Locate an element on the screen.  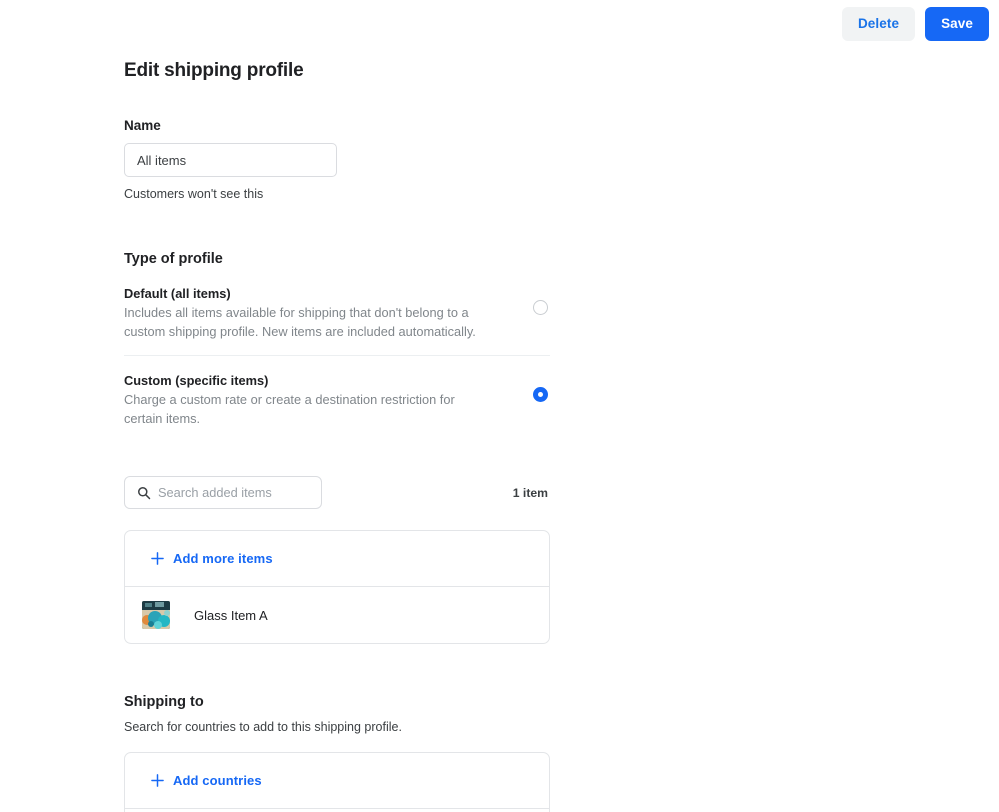
items-card: Add more items Glass Item A is located at coordinates (337, 587).